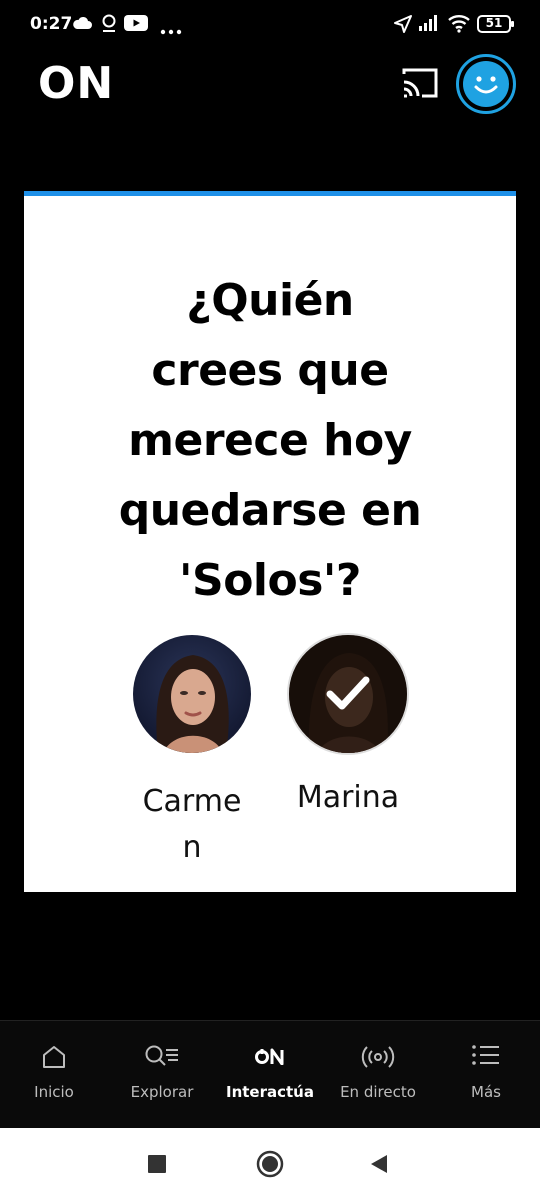 The image size is (540, 1200). Describe the element at coordinates (494, 23) in the screenshot. I see `battery-level: 51` at that location.